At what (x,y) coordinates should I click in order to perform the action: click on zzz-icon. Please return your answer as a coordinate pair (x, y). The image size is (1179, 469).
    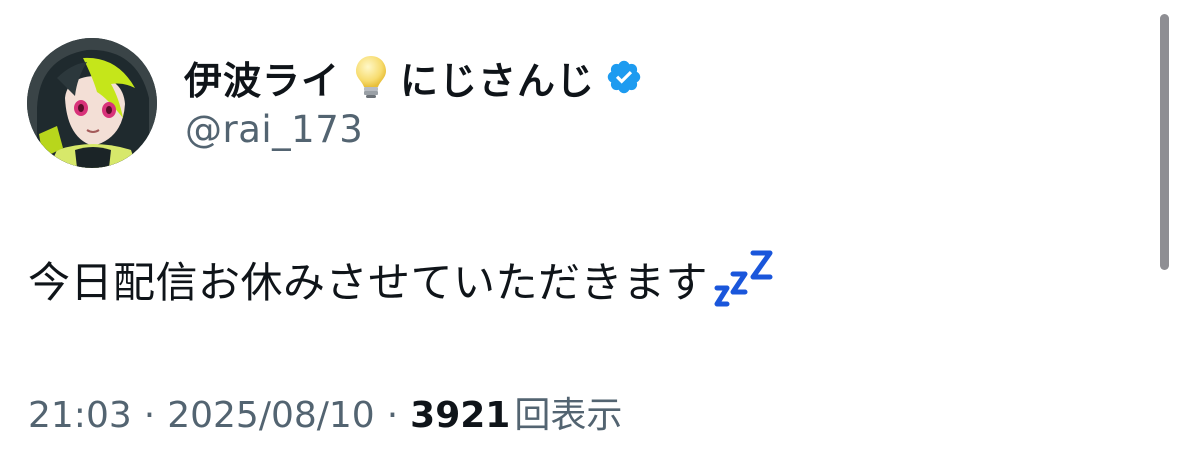
    Looking at the image, I should click on (746, 280).